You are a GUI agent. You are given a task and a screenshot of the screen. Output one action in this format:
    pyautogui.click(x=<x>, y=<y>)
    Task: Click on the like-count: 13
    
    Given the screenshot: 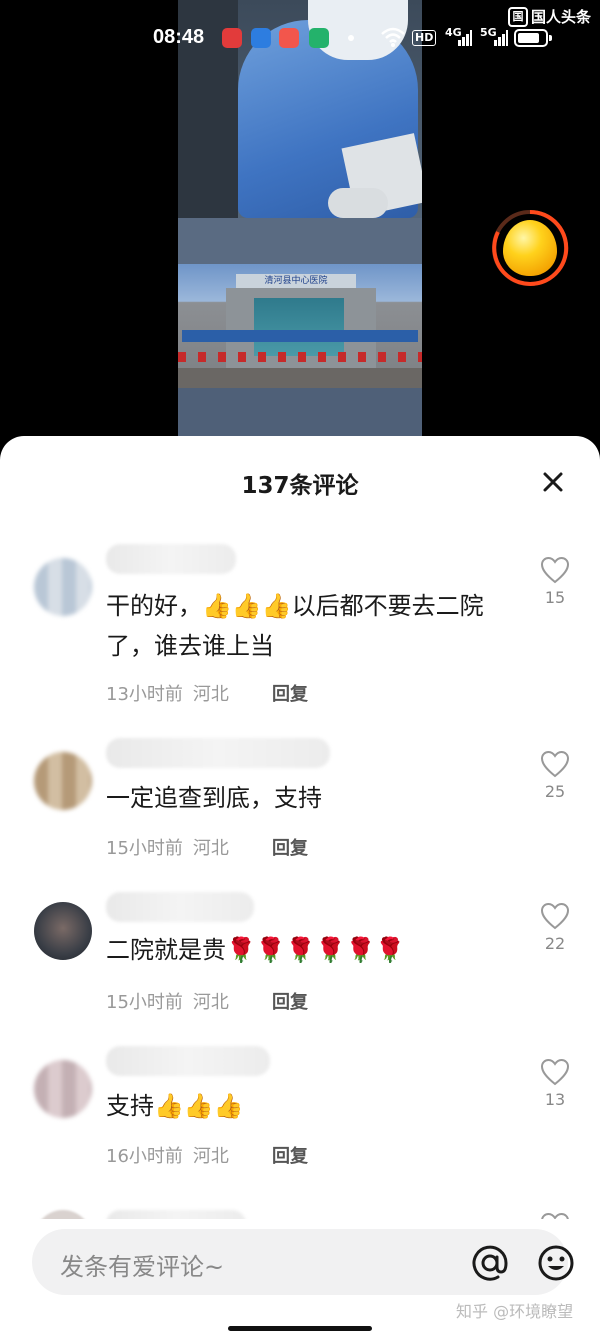 What is the action you would take?
    pyautogui.click(x=555, y=1099)
    